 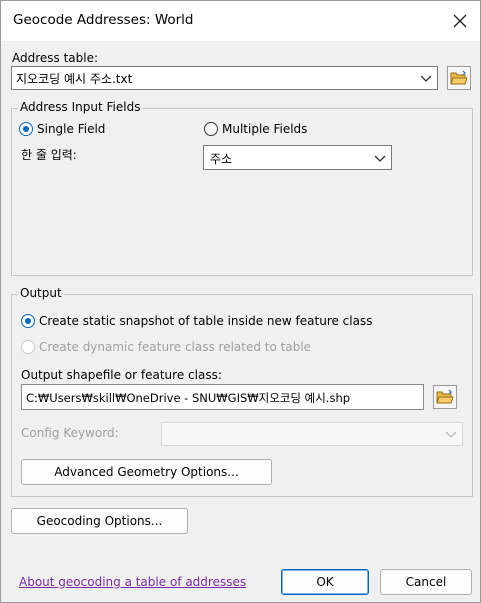 I want to click on one-line-input-label: 한 줄 입력:, so click(x=49, y=155).